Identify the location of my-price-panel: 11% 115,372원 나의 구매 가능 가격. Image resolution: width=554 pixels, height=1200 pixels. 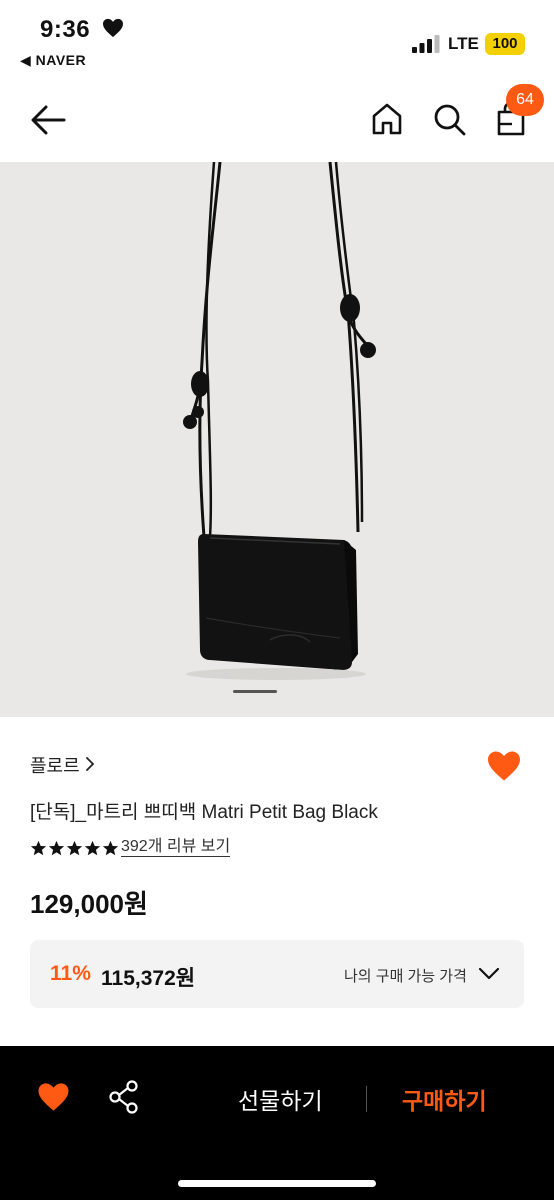
(277, 974).